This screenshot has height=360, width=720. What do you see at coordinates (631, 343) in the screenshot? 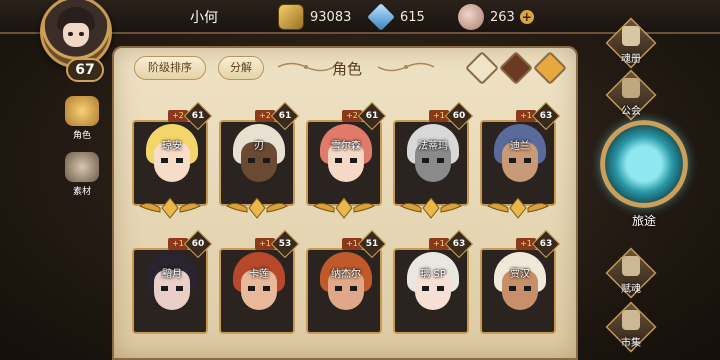
I see `nav-market-label: 市集` at bounding box center [631, 343].